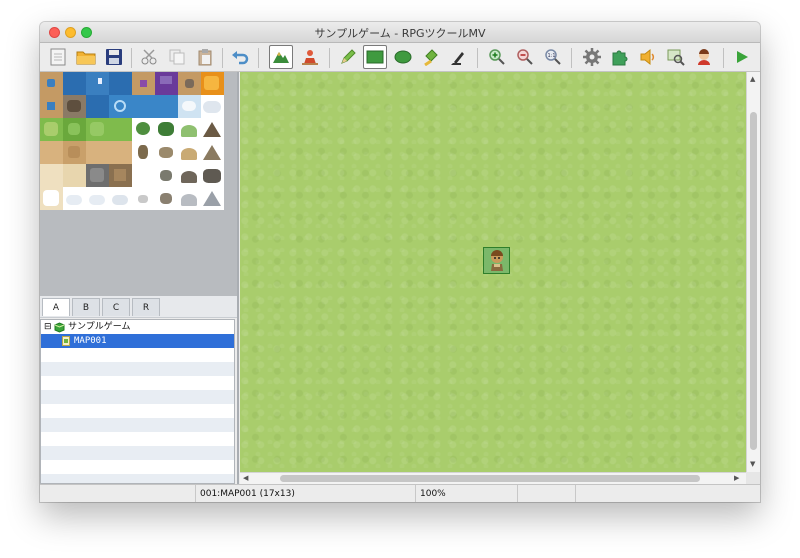  Describe the element at coordinates (166, 129) in the screenshot. I see `tile-forest` at that location.